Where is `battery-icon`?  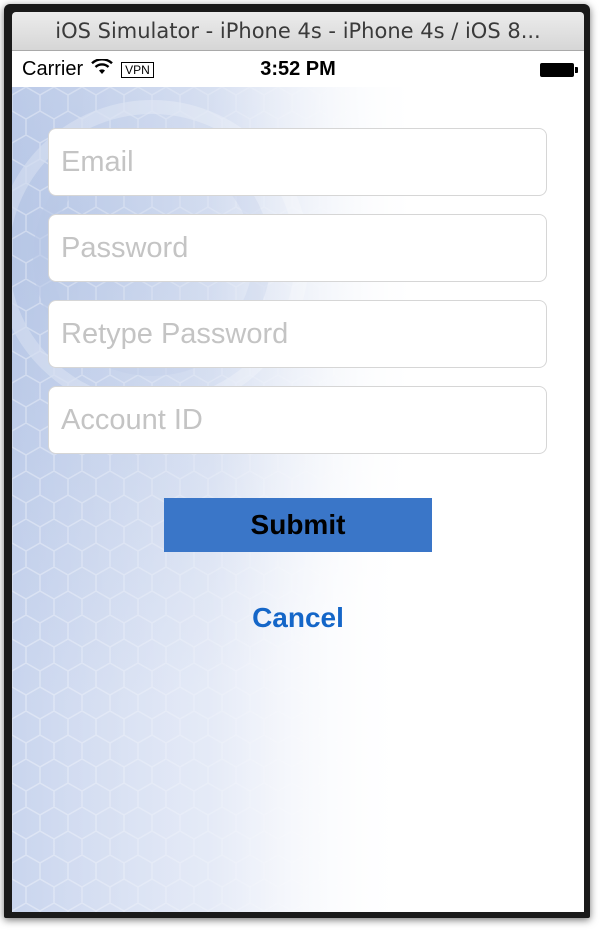
battery-icon is located at coordinates (559, 70).